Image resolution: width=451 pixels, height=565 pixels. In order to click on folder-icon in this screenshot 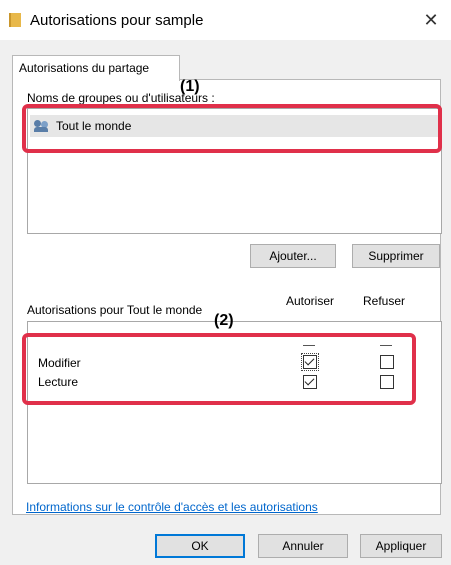, I will do `click(15, 20)`.